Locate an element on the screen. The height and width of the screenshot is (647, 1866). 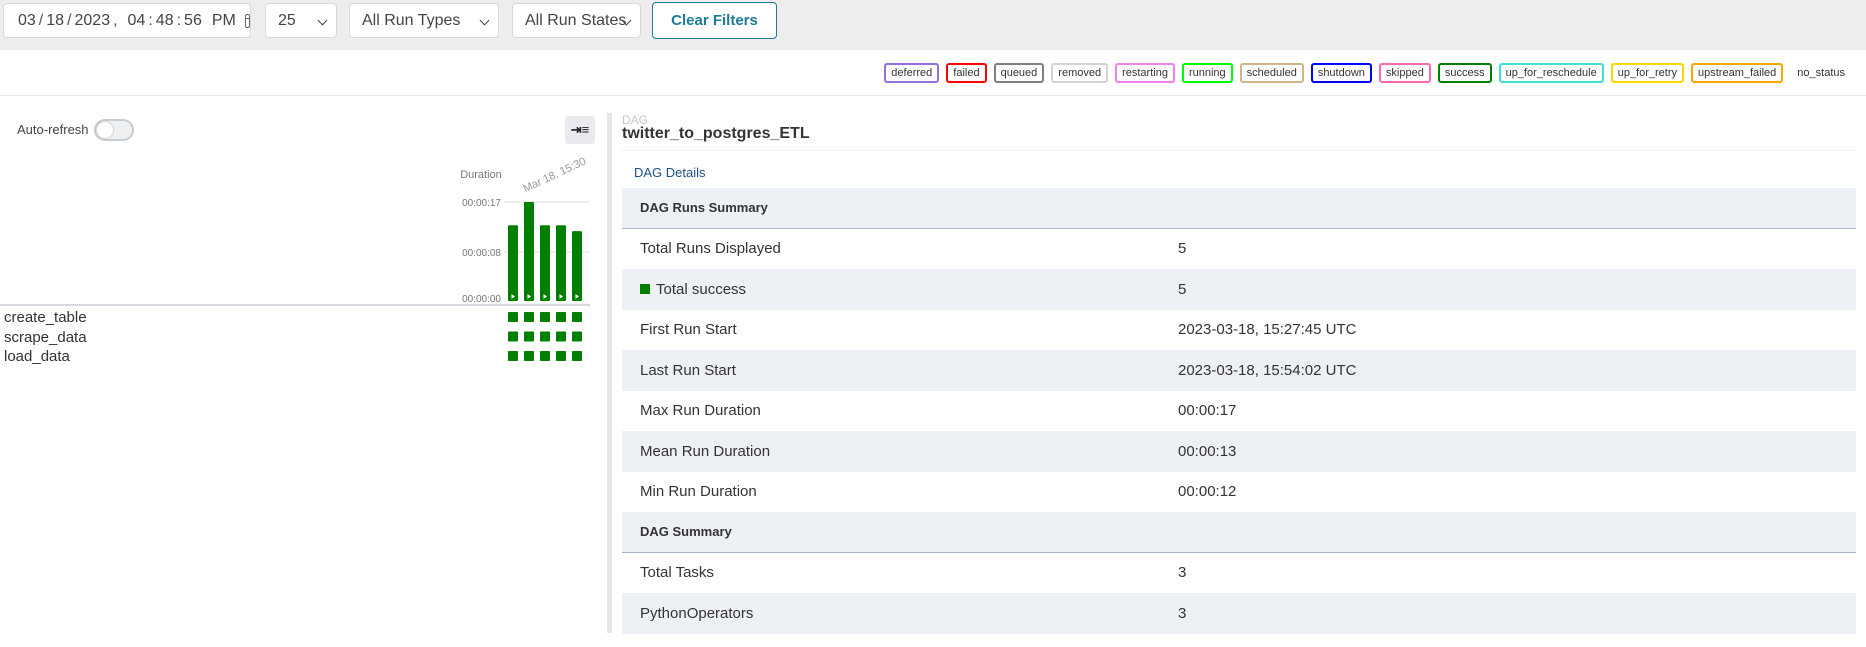
row-label-cell: Mean Run Duration is located at coordinates (900, 451).